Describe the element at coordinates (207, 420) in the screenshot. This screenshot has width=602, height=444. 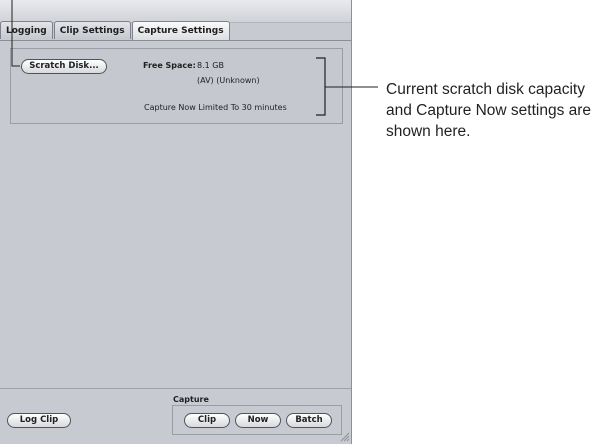
I see `capture-clip-button: Clip` at that location.